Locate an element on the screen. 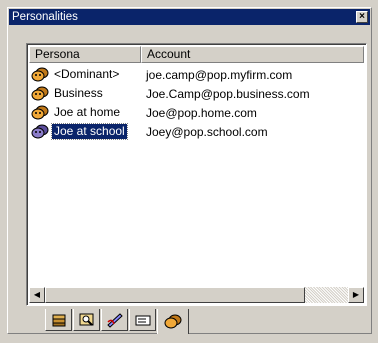 The width and height of the screenshot is (378, 343). stack-icon is located at coordinates (58, 320).